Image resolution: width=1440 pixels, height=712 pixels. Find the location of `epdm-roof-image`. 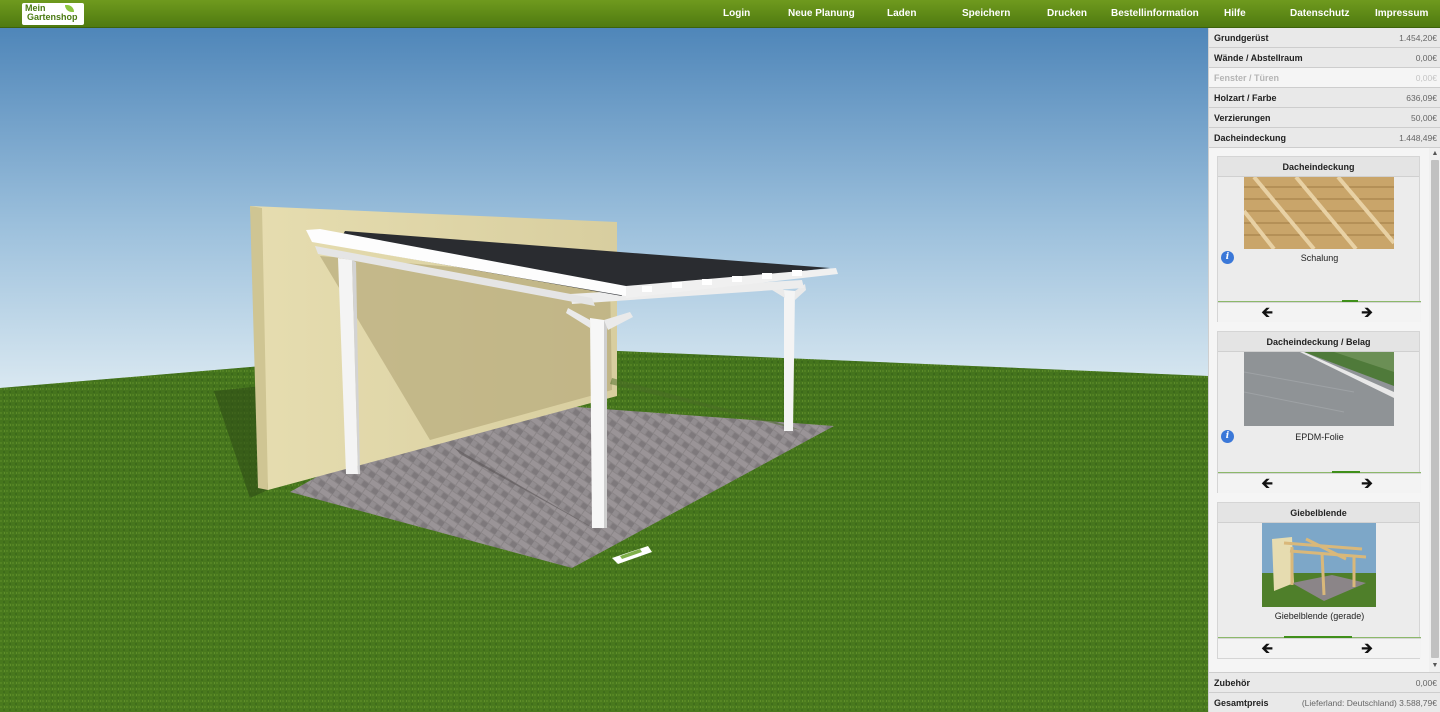

epdm-roof-image is located at coordinates (1319, 389).